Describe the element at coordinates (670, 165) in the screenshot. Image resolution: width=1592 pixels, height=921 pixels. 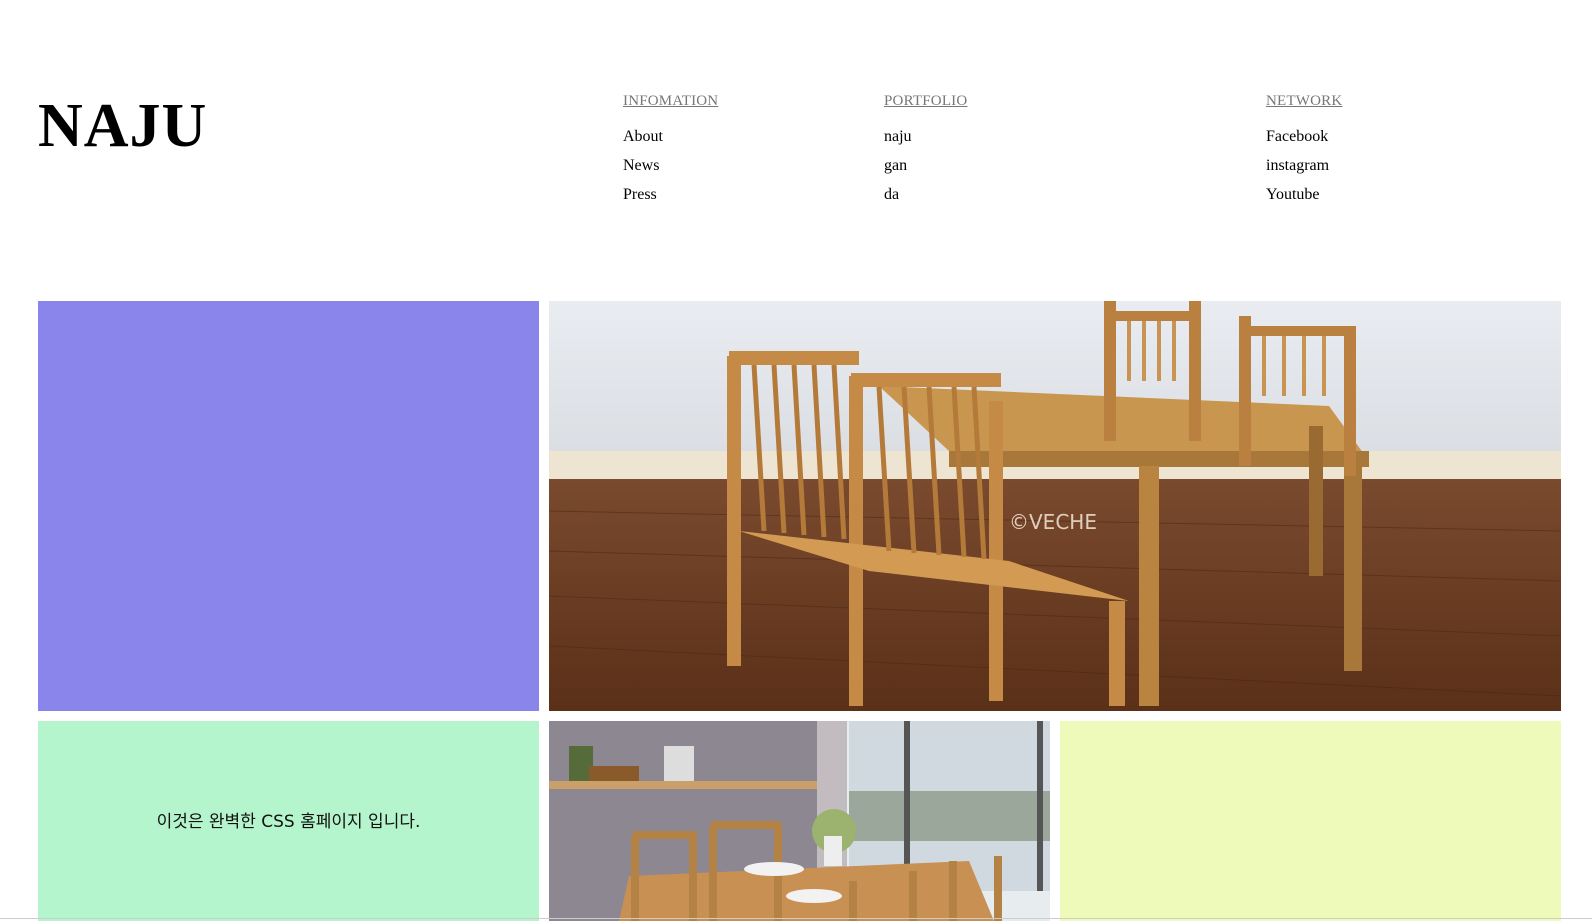
I see `nav-link-news: News` at that location.